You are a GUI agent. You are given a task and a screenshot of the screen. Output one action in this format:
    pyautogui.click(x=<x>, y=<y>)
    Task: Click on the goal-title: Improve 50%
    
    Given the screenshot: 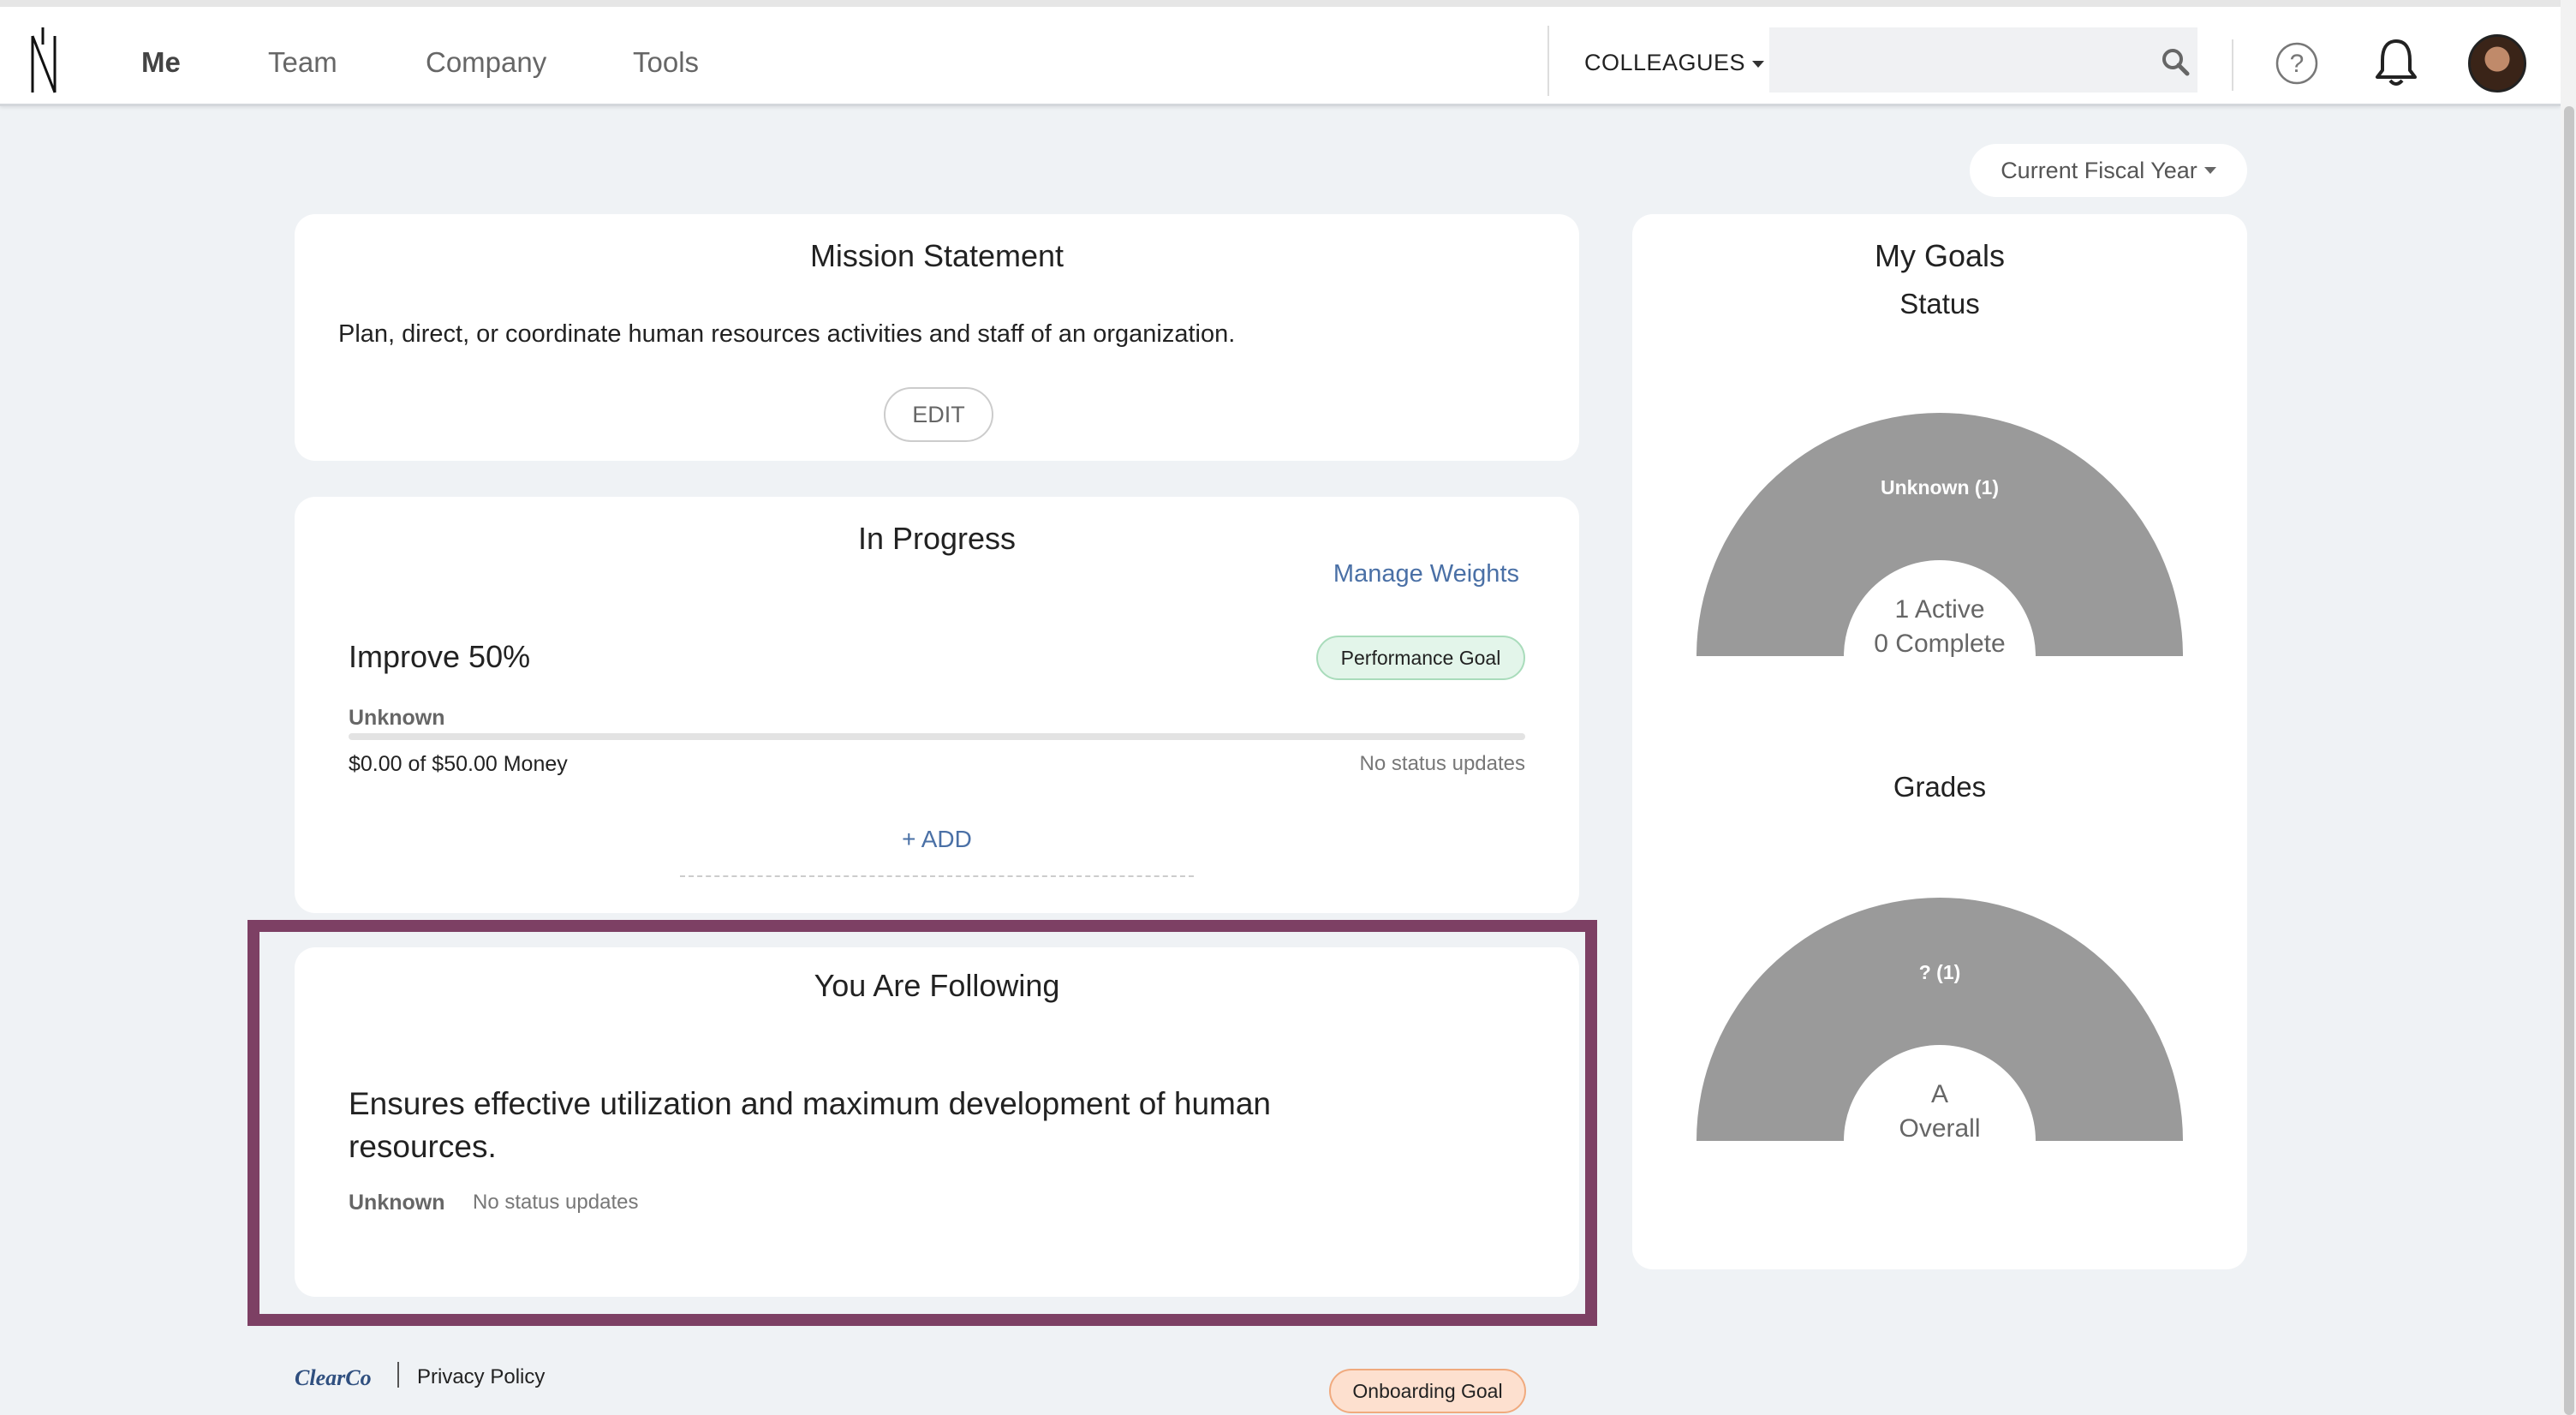 What is the action you would take?
    pyautogui.click(x=440, y=657)
    